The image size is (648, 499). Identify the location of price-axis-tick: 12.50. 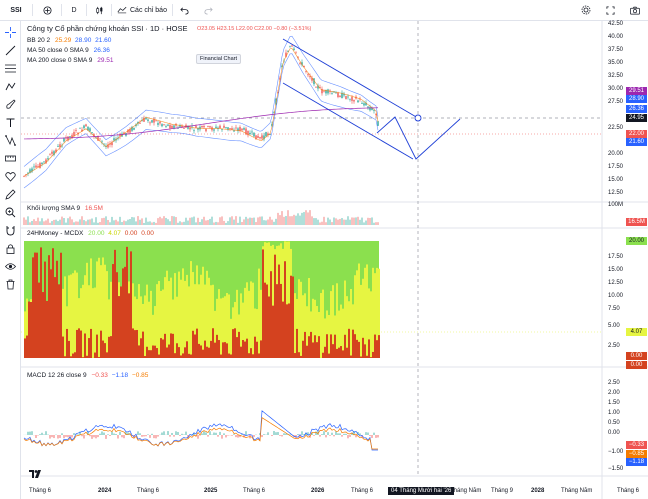
(616, 193).